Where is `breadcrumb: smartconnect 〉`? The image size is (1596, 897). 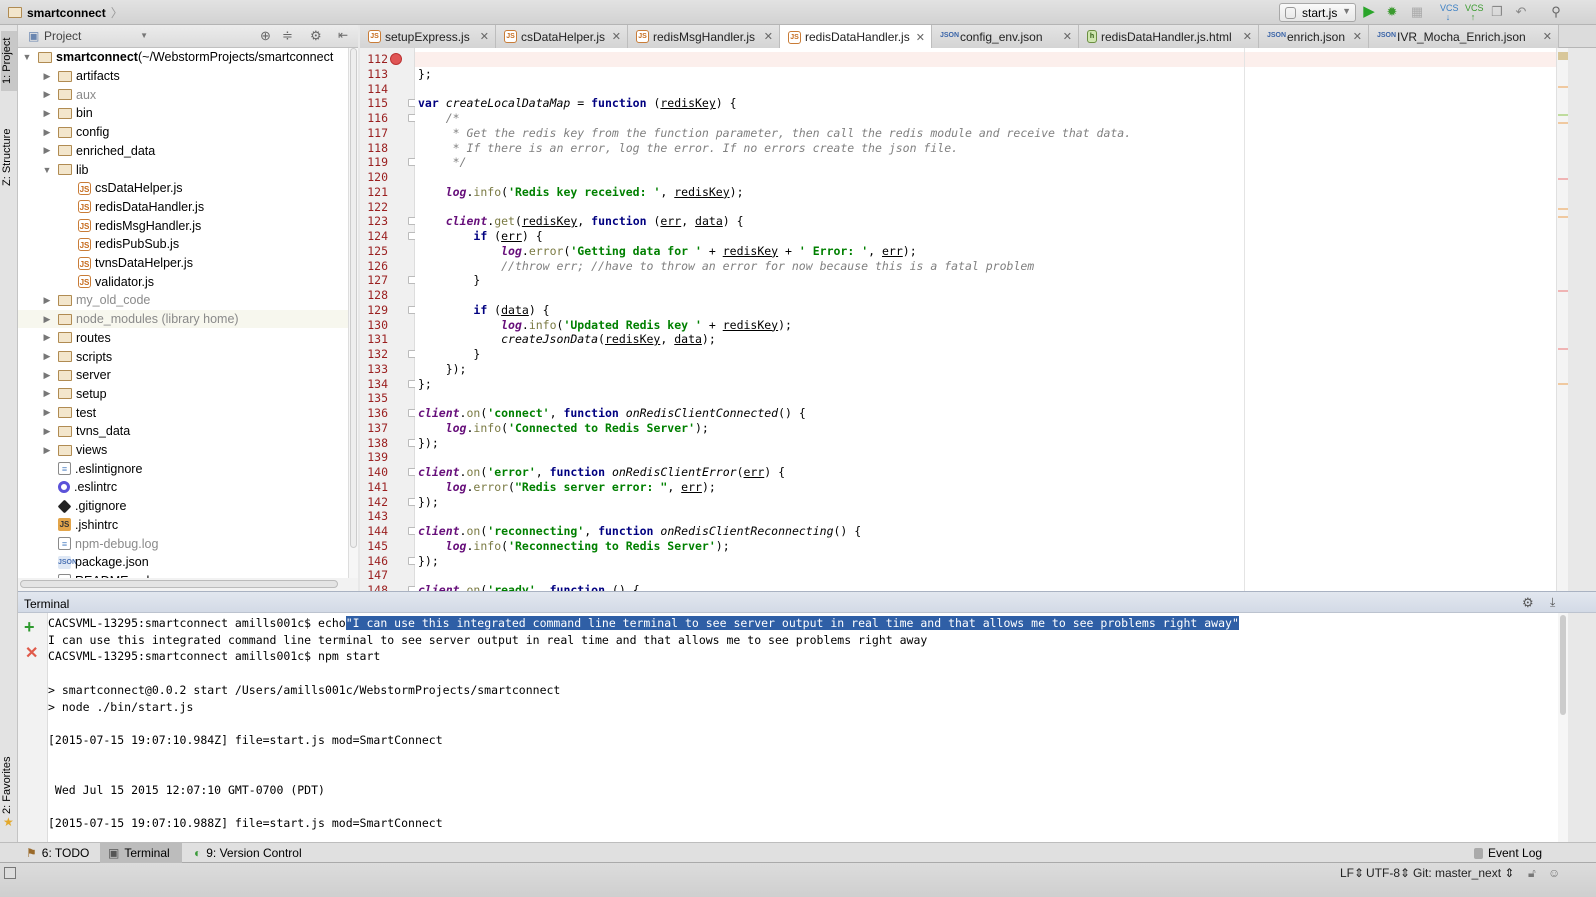
breadcrumb: smartconnect 〉 is located at coordinates (65, 12).